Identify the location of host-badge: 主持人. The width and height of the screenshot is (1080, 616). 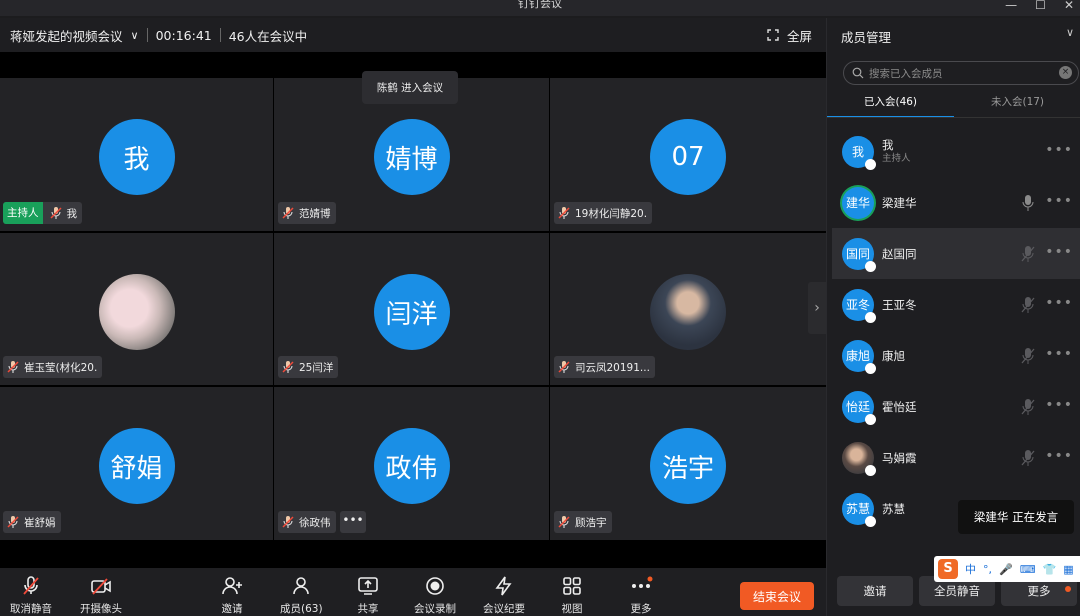
(23, 213).